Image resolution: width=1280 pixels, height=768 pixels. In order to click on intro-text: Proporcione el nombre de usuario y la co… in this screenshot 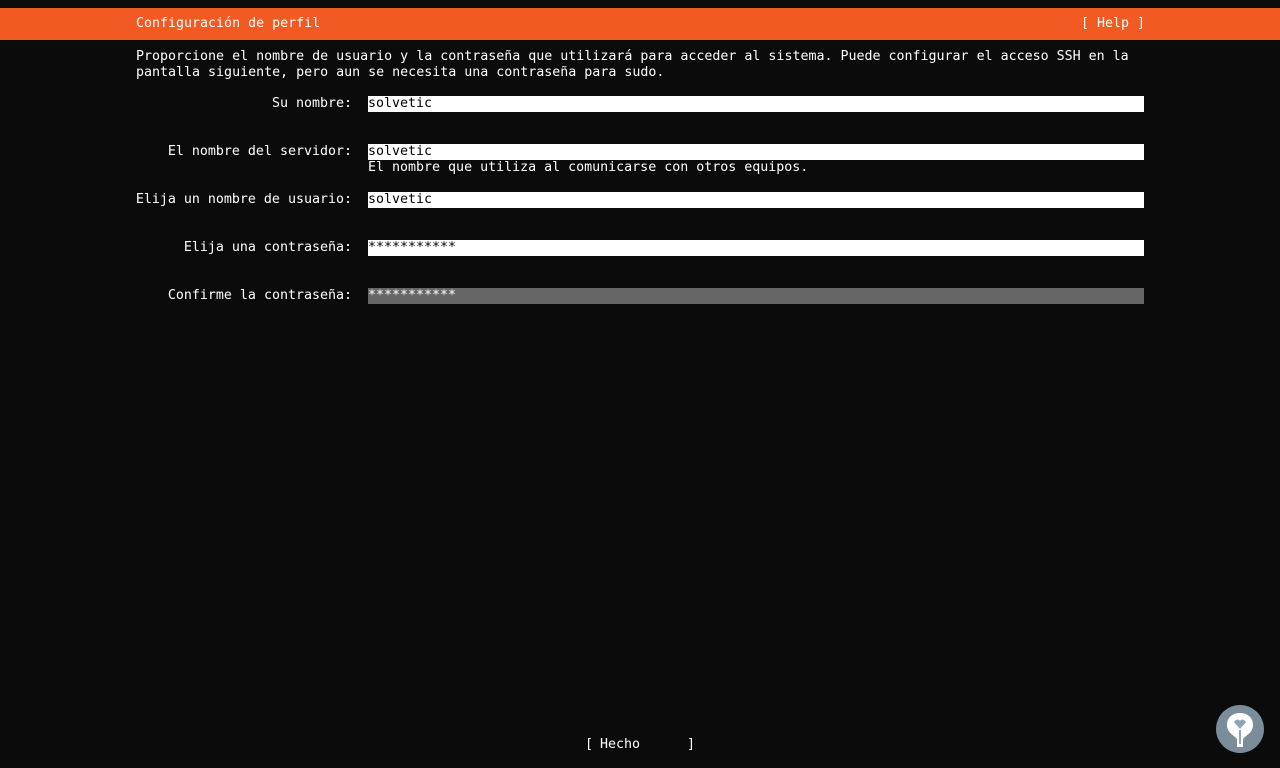, I will do `click(641, 65)`.